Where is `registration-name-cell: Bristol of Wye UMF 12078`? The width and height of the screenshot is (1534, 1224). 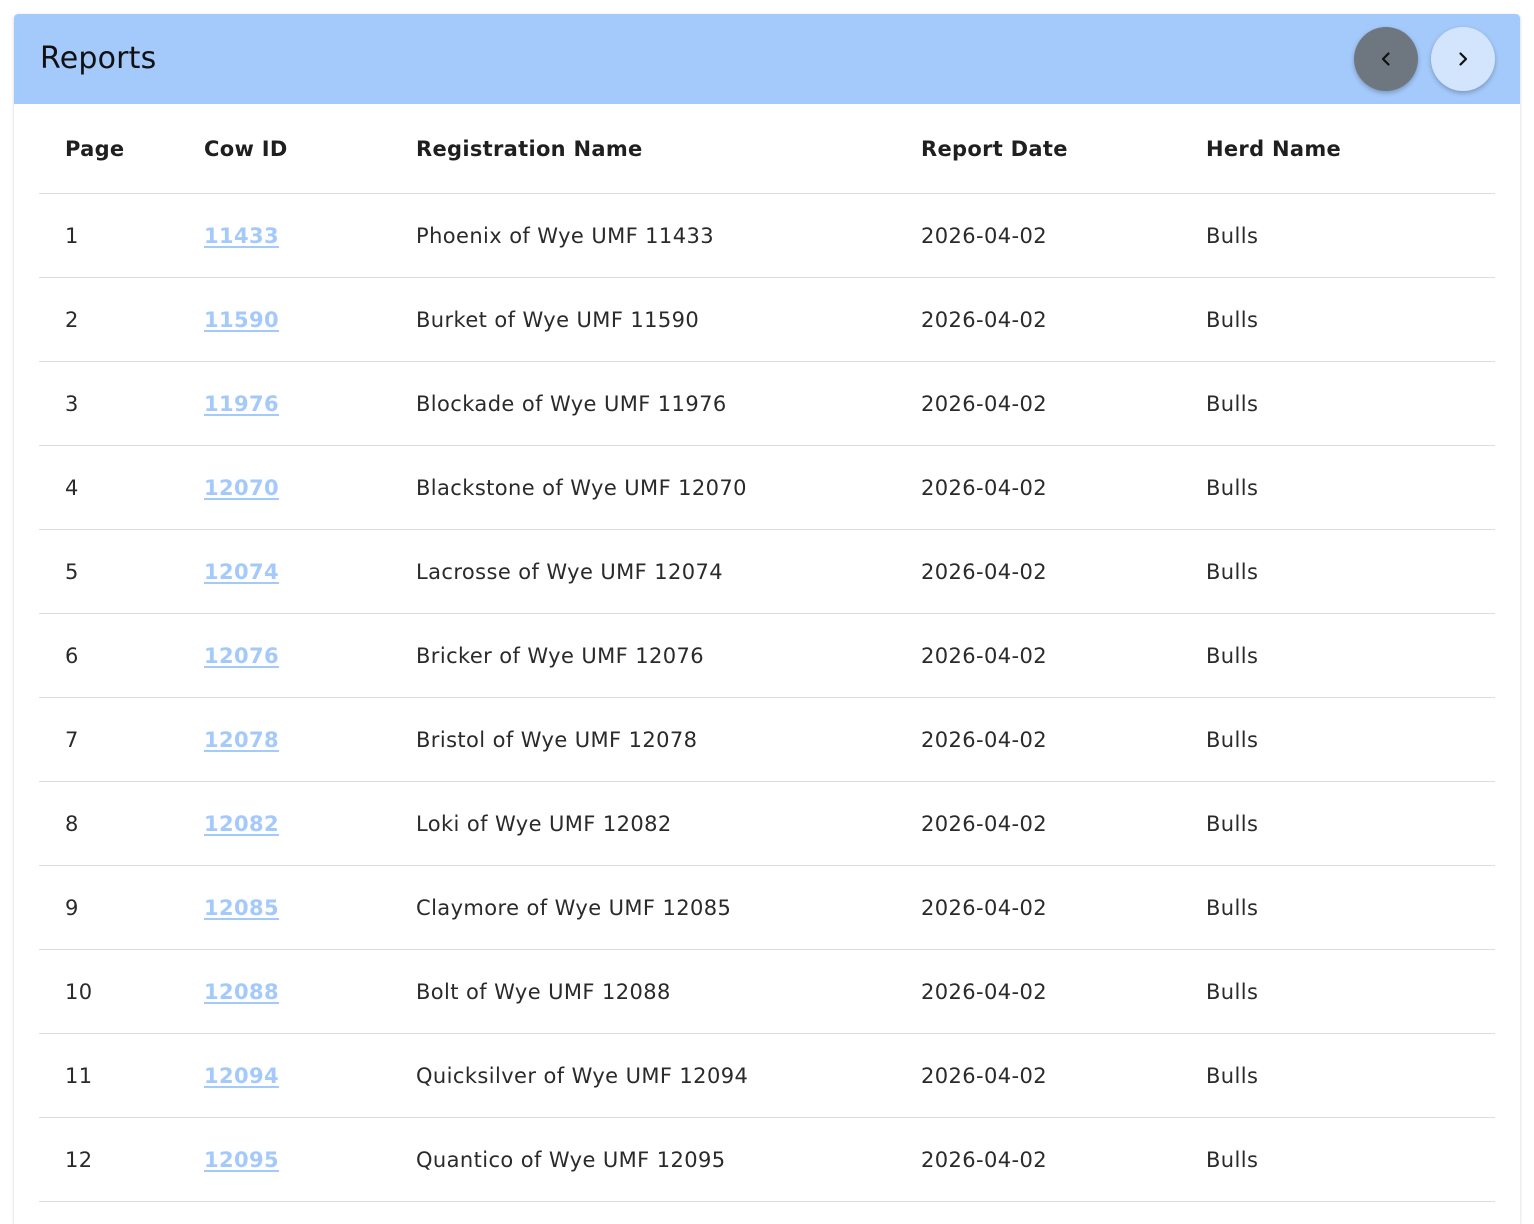 registration-name-cell: Bristol of Wye UMF 12078 is located at coordinates (642, 739).